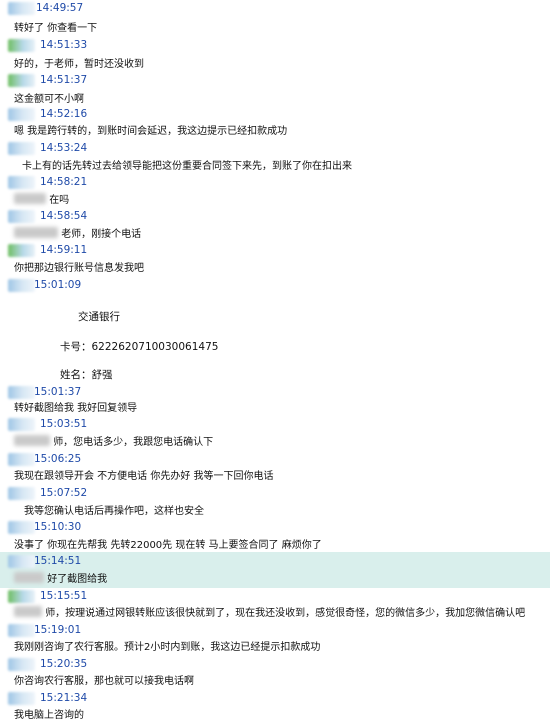 The height and width of the screenshot is (725, 550). I want to click on message-text: 嗯 我是跨行转的，到账时间会延迟，我这边提示已经扣款成功, so click(151, 131).